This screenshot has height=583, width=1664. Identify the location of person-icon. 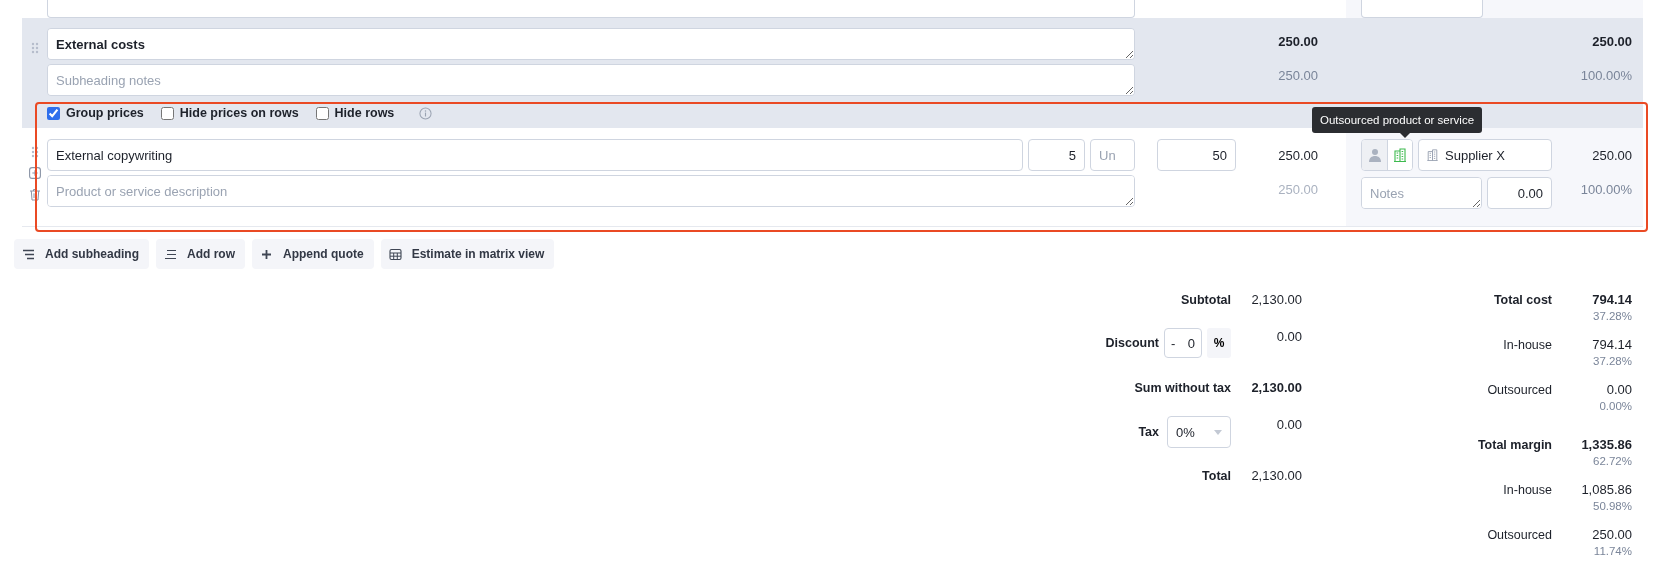
(1374, 155).